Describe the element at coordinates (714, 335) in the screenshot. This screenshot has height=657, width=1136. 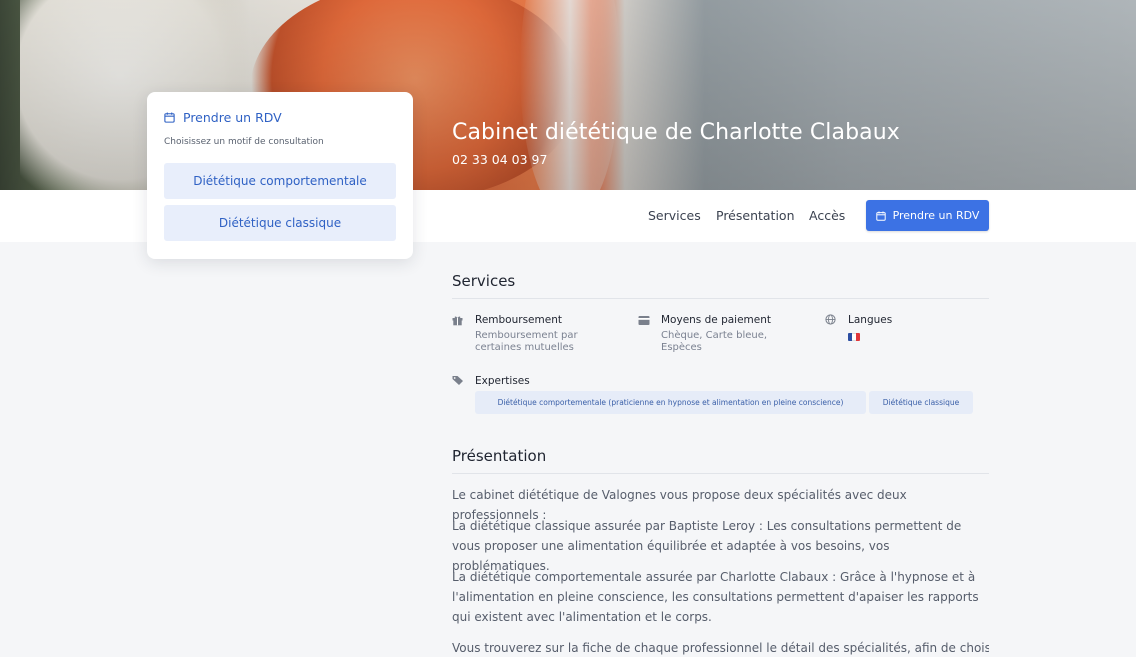
I see `service-text-paiement-line1: Chèque, Carte bleue,` at that location.